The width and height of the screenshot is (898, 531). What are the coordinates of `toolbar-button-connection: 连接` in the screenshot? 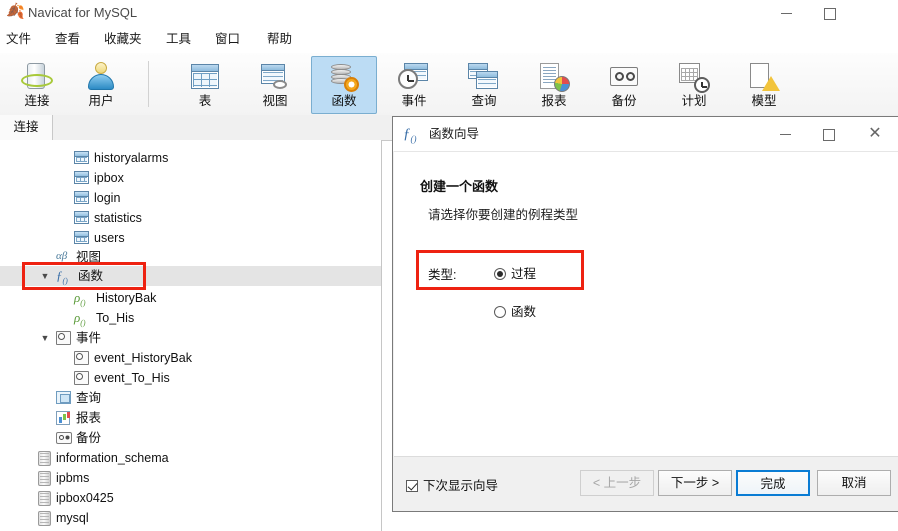 It's located at (37, 85).